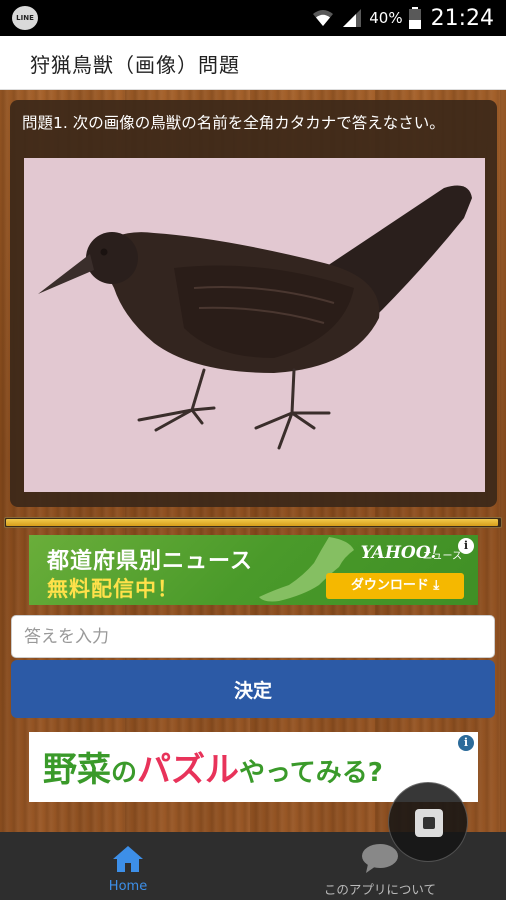  I want to click on ad-headline: 都道府県別ニュース, so click(150, 561).